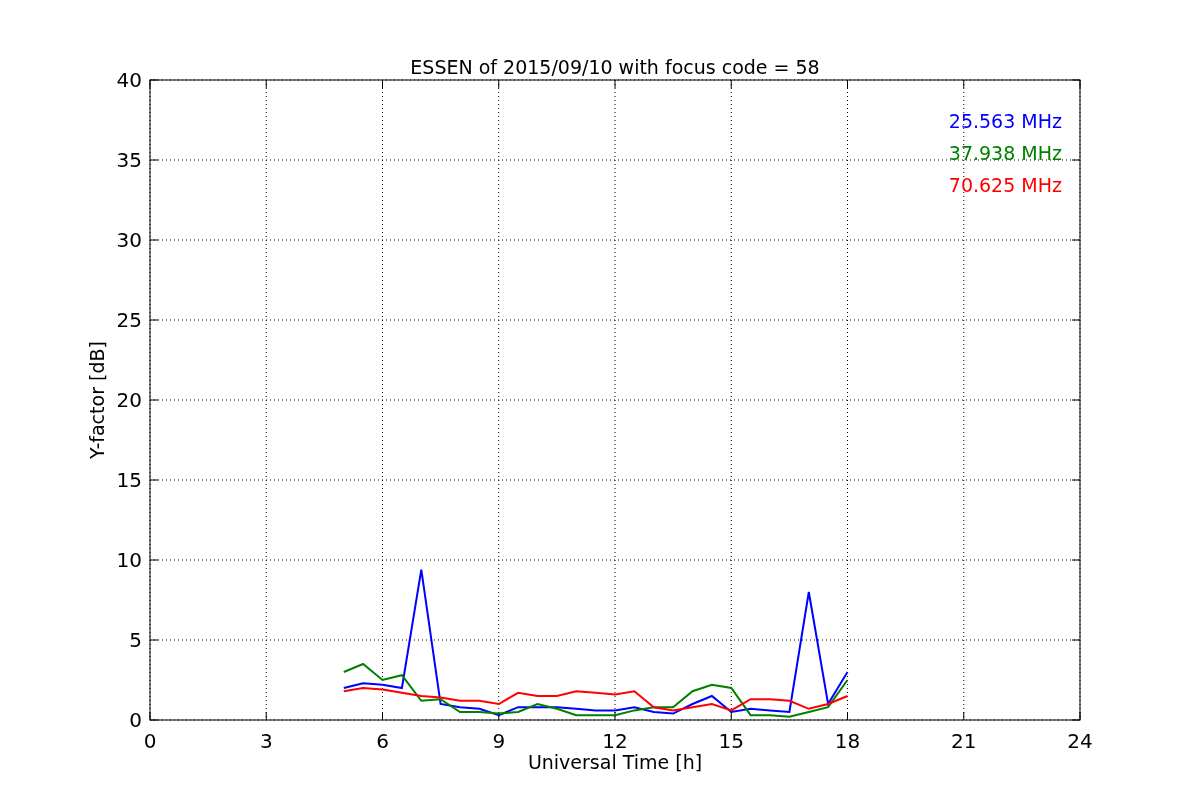 This screenshot has width=1200, height=800. I want to click on legend-label: 70.625 MHz, so click(1005, 185).